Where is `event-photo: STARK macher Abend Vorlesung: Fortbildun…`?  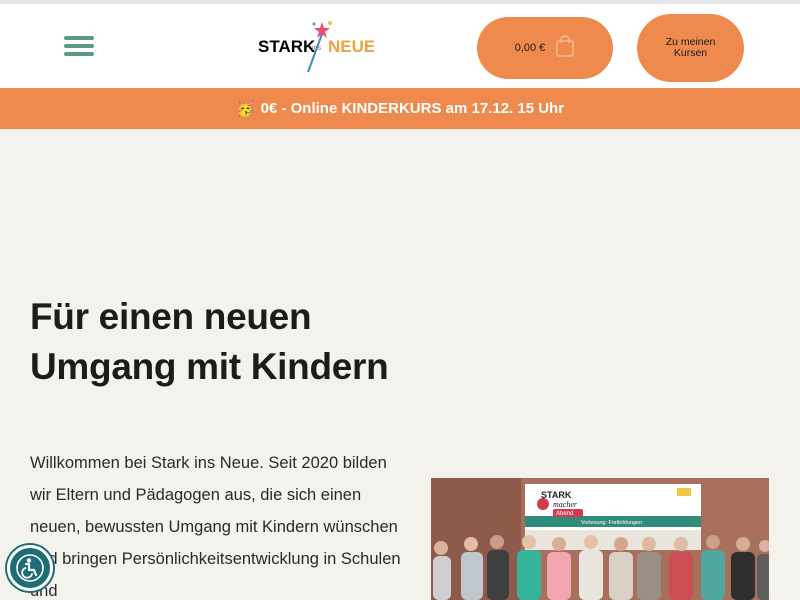 event-photo: STARK macher Abend Vorlesung: Fortbildun… is located at coordinates (600, 539).